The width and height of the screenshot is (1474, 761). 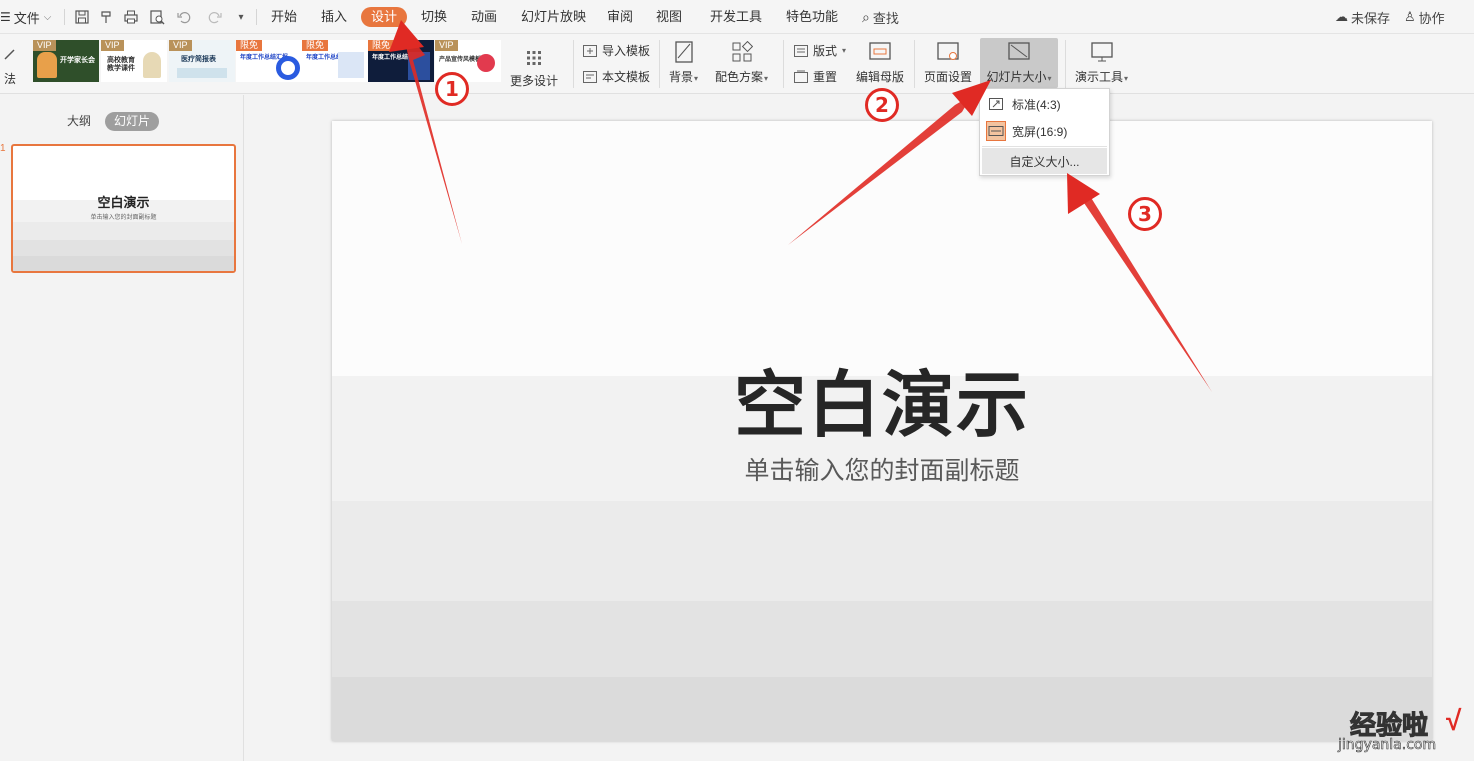 I want to click on layout-button: 版式 ▾, so click(x=819, y=50).